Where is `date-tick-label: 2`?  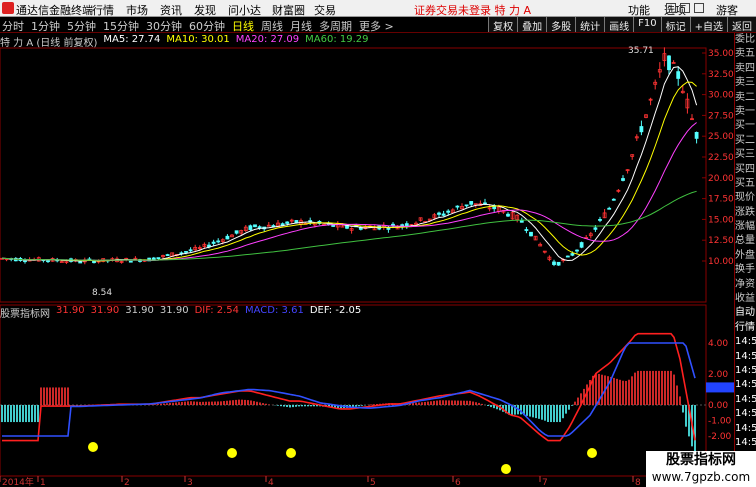
date-tick-label: 2 is located at coordinates (127, 482).